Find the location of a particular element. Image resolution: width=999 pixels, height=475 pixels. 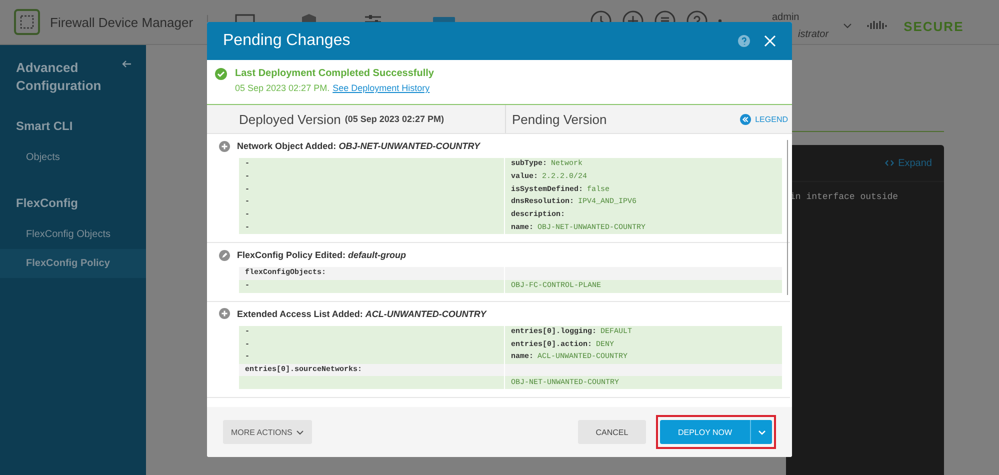

sidebar-item: FlexConfig Policy is located at coordinates (73, 263).